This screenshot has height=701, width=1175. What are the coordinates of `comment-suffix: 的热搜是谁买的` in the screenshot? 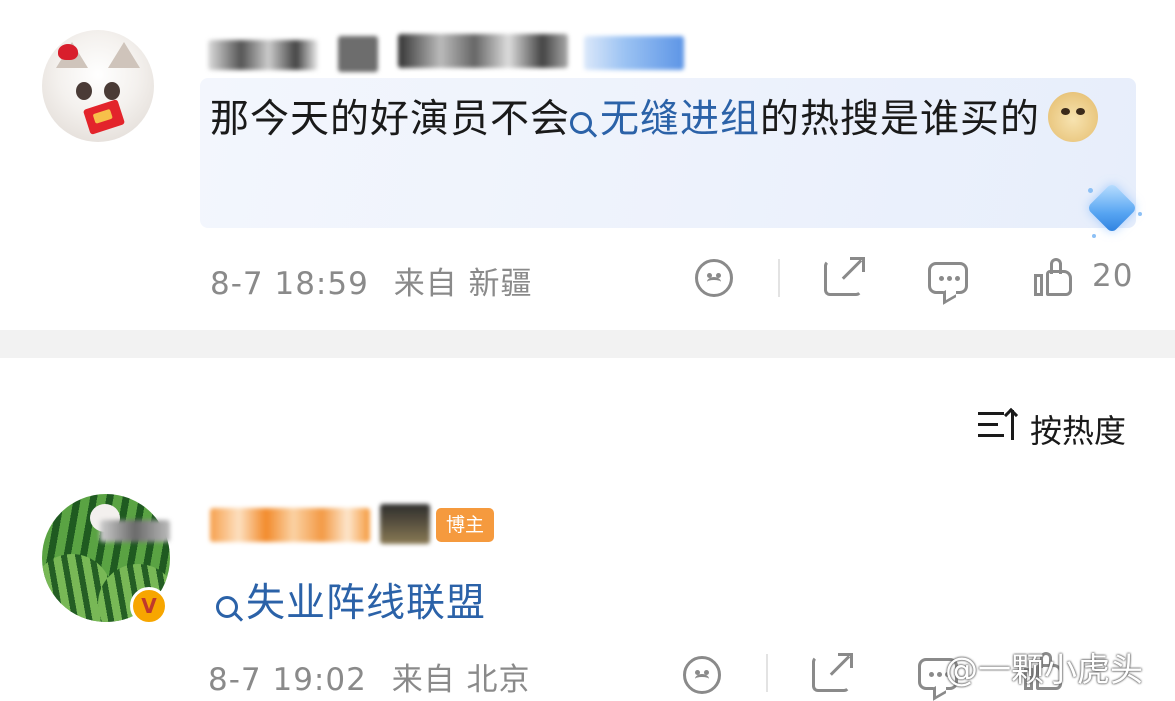 It's located at (900, 119).